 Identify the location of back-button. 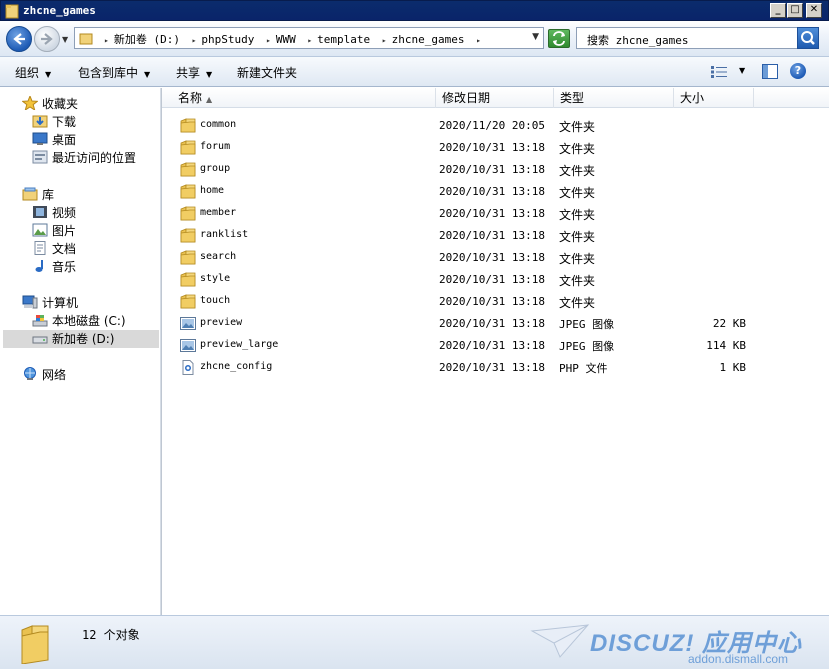
(19, 39).